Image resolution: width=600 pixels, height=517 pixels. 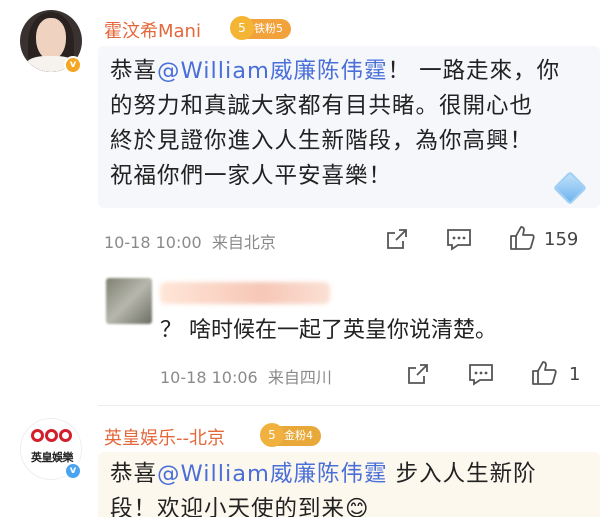 I want to click on comment-meta: 10-18 10:00 来自北京, so click(x=190, y=241).